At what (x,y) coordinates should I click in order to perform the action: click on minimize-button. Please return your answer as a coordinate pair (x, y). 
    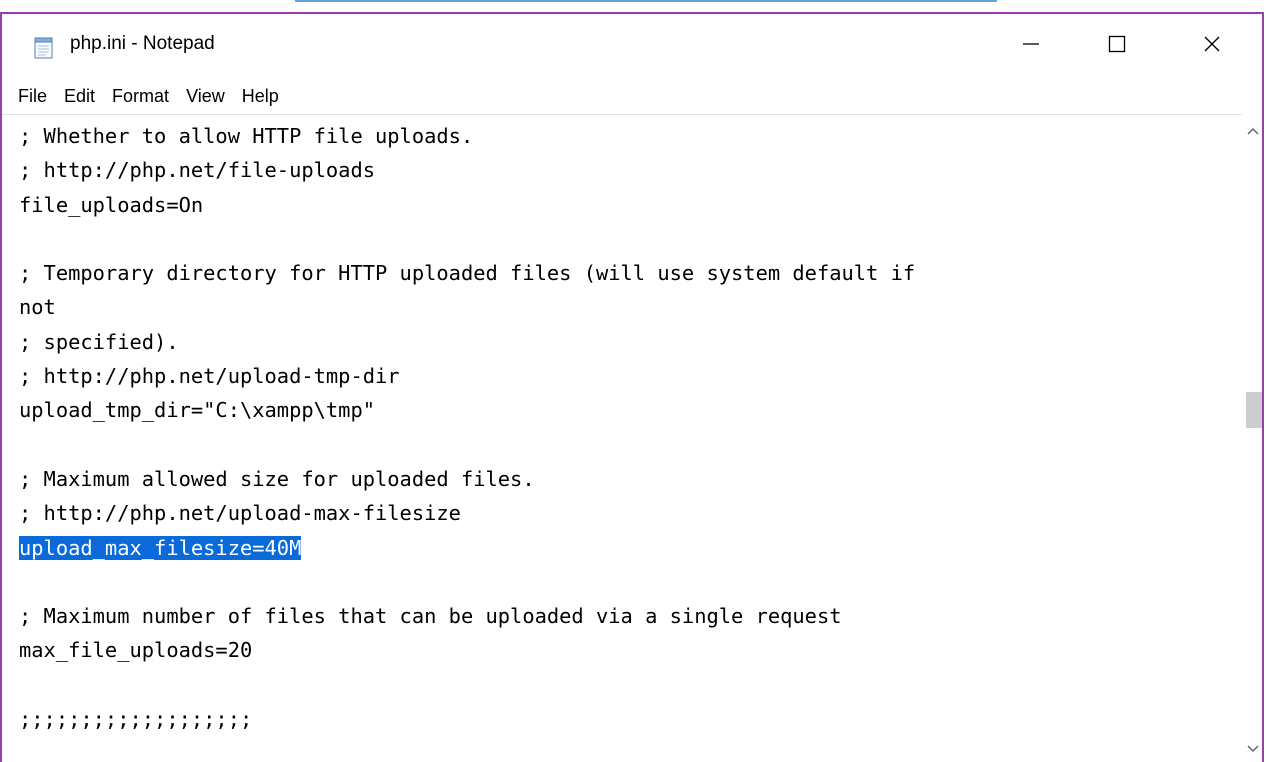
    Looking at the image, I should click on (1031, 46).